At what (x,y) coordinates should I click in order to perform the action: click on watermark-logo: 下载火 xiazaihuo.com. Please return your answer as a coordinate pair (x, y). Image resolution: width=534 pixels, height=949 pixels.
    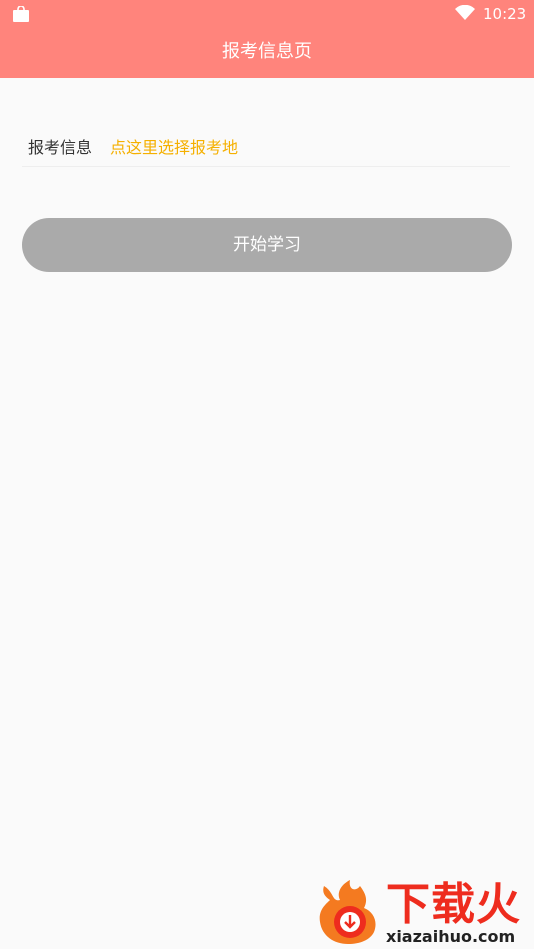
    Looking at the image, I should click on (425, 912).